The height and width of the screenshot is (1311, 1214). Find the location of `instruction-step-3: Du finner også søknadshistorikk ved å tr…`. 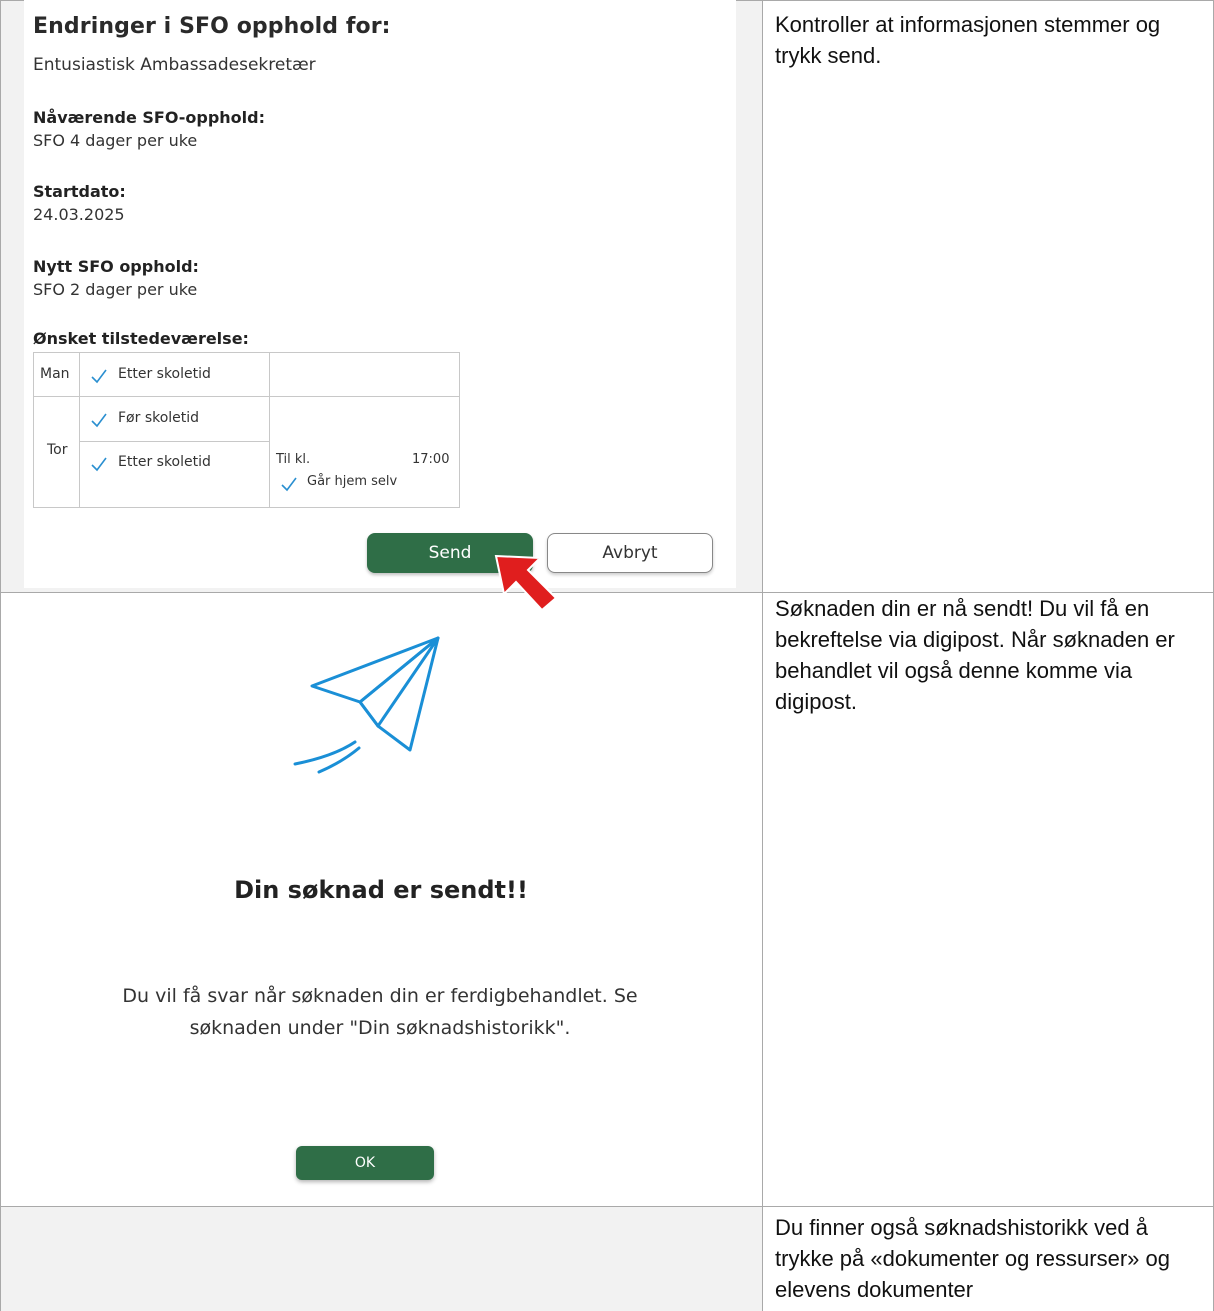

instruction-step-3: Du finner også søknadshistorikk ved å tr… is located at coordinates (972, 1258).